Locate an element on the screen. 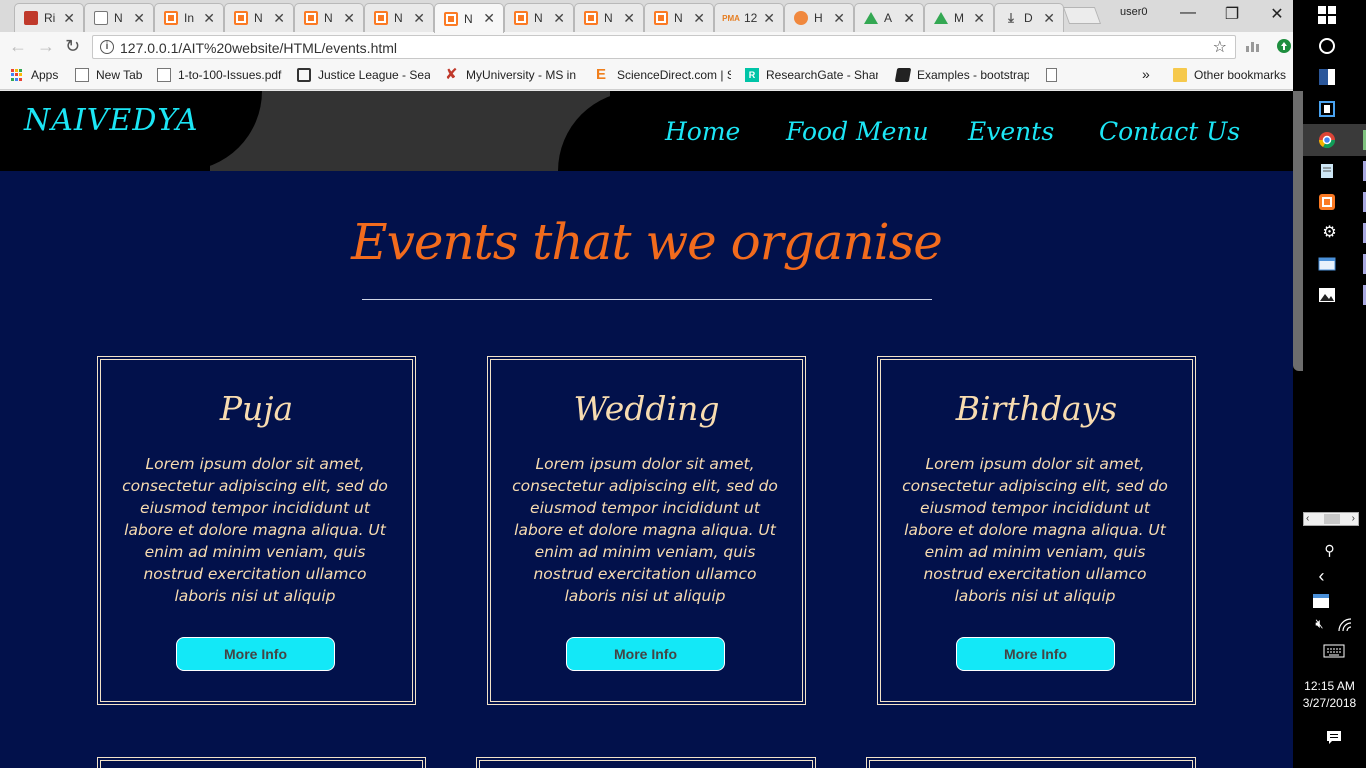 The width and height of the screenshot is (1366, 768). bookmarks-overflow-chevron: » is located at coordinates (1146, 74).